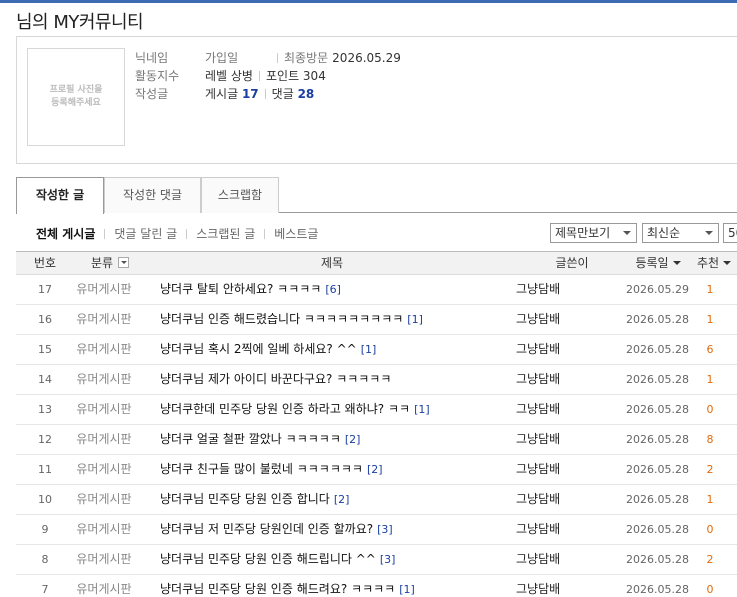 Image resolution: width=737 pixels, height=597 pixels. Describe the element at coordinates (265, 76) in the screenshot. I see `activity-values: 레벨 상병 포인트 304` at that location.